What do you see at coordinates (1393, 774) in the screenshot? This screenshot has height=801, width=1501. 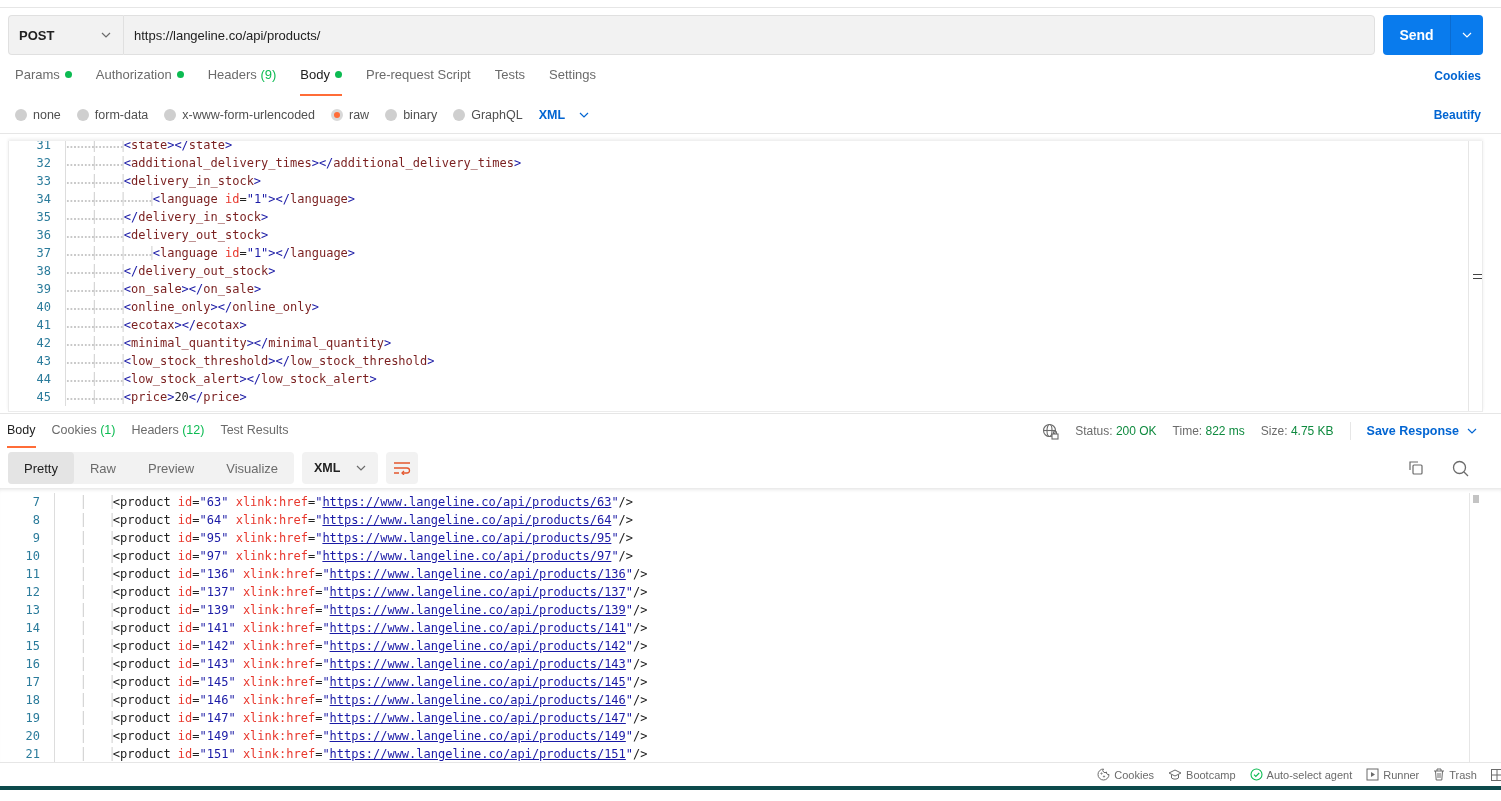 I see `footer-button: Runner` at bounding box center [1393, 774].